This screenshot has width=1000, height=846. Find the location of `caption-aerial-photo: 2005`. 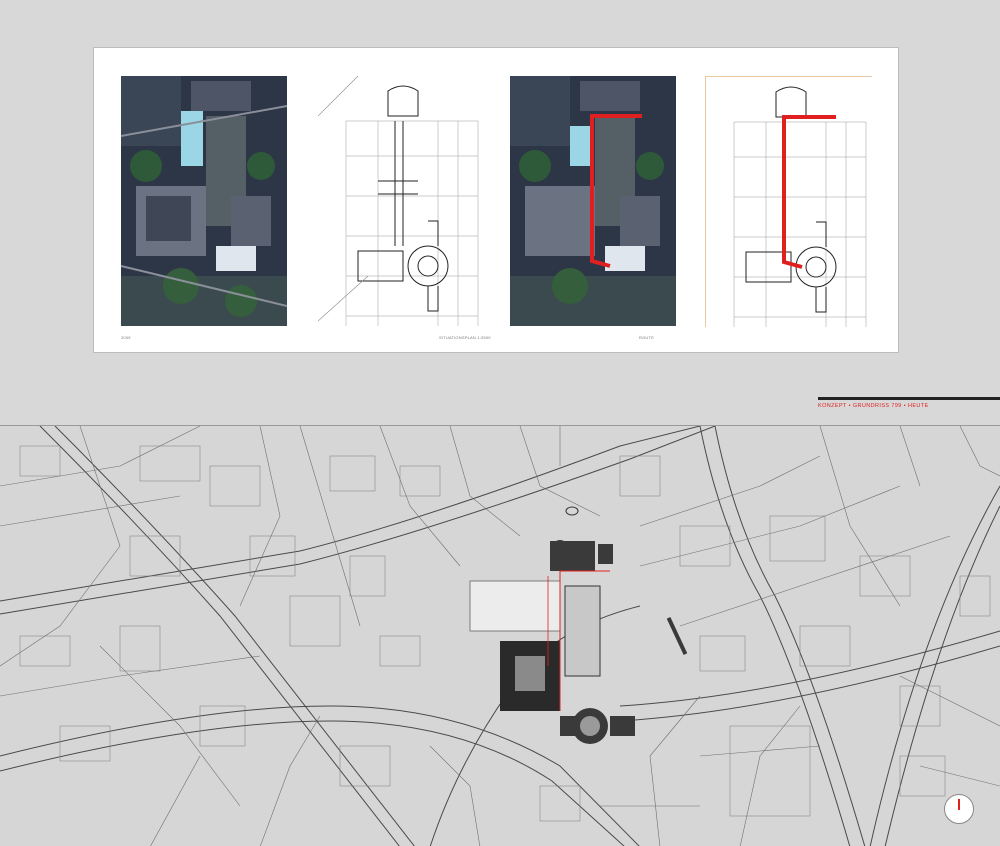

caption-aerial-photo: 2005 is located at coordinates (126, 337).